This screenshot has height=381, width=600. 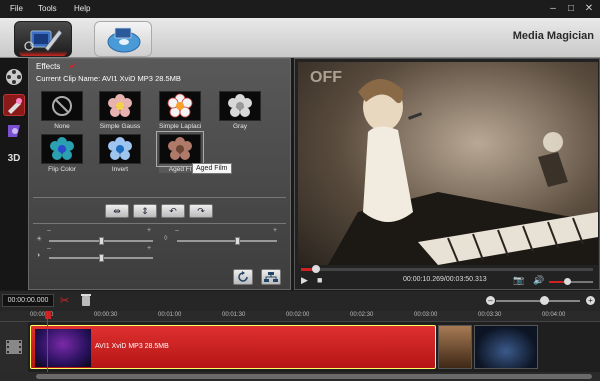 I want to click on film-strip-icon, so click(x=14, y=347).